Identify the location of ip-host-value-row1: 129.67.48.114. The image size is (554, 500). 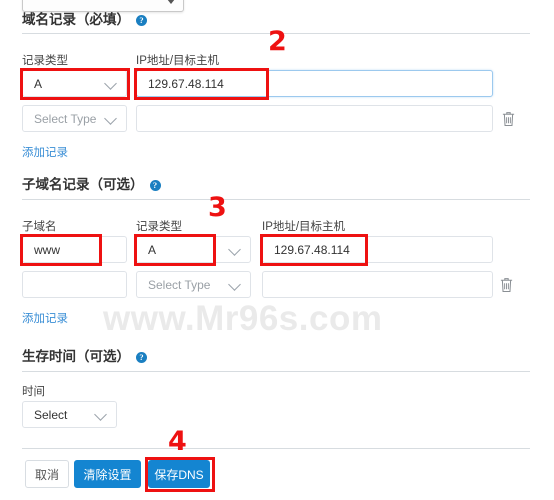
(186, 83).